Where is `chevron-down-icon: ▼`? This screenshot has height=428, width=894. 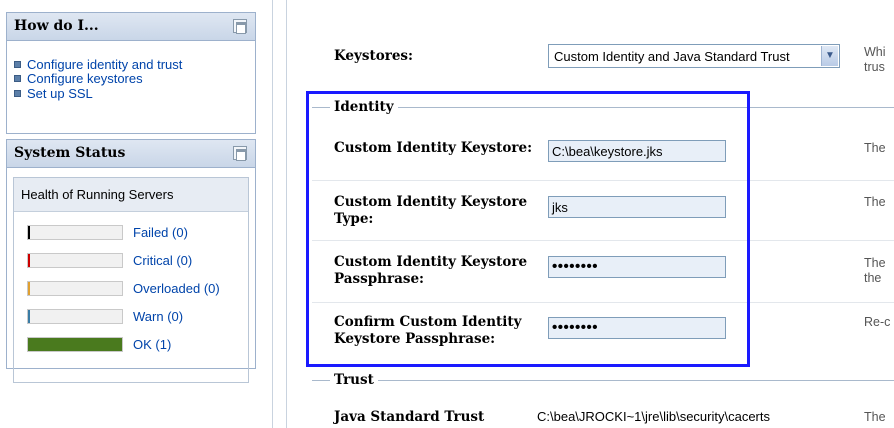
chevron-down-icon: ▼ is located at coordinates (829, 56).